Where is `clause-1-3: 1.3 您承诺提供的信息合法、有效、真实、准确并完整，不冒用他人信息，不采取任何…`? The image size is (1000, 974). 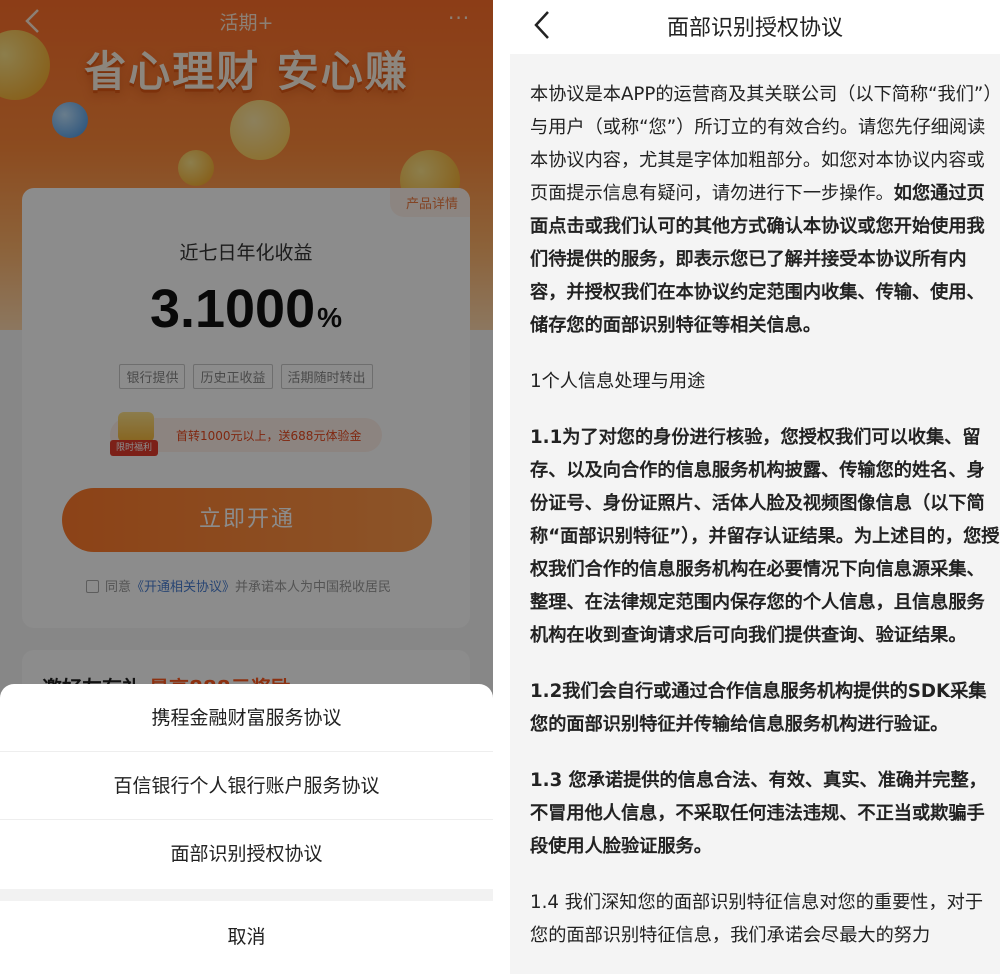 clause-1-3: 1.3 您承诺提供的信息合法、有效、真实、准确并完整，不冒用他人信息，不采取任何… is located at coordinates (758, 813).